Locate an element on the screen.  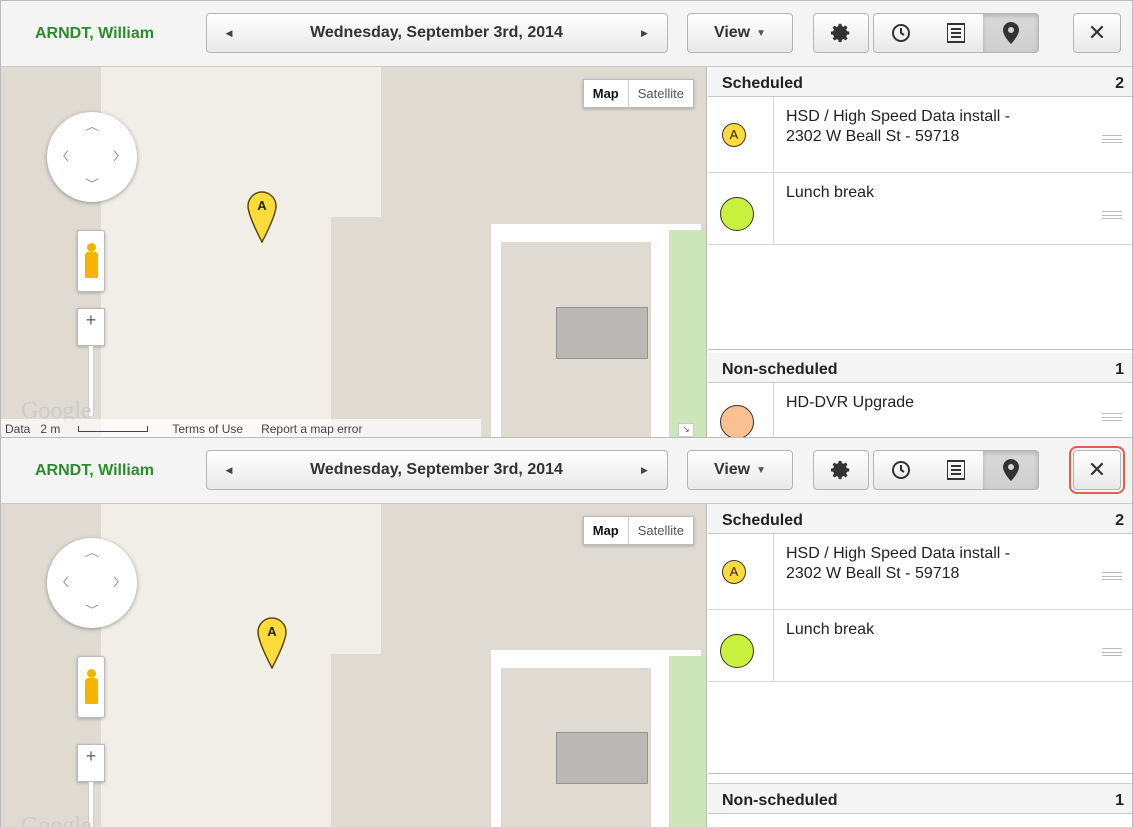
scheduled-count: 2 is located at coordinates (1119, 520).